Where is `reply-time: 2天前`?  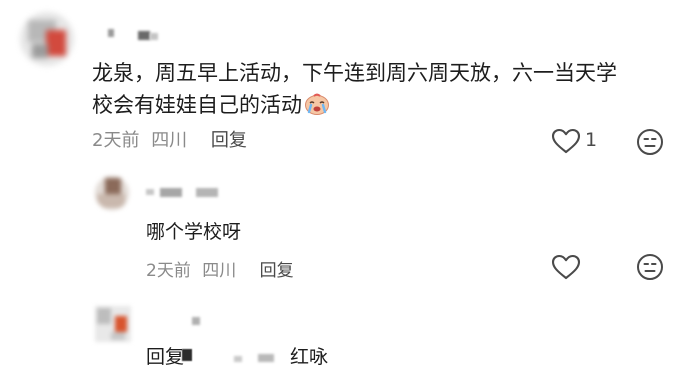 reply-time: 2天前 is located at coordinates (168, 271).